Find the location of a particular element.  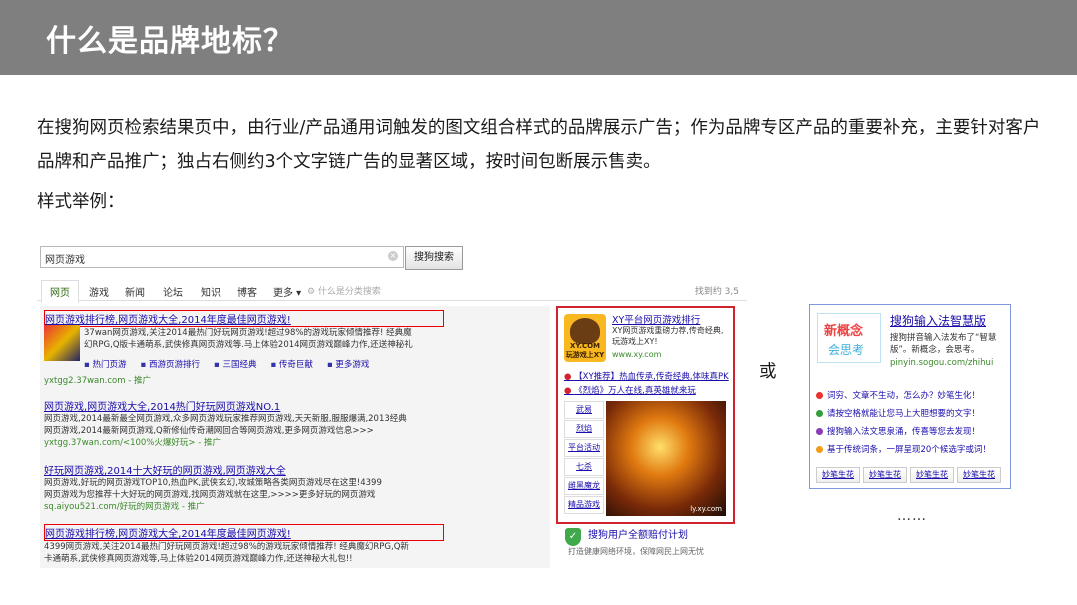

ad-side-link: 烈焰 is located at coordinates (584, 429).